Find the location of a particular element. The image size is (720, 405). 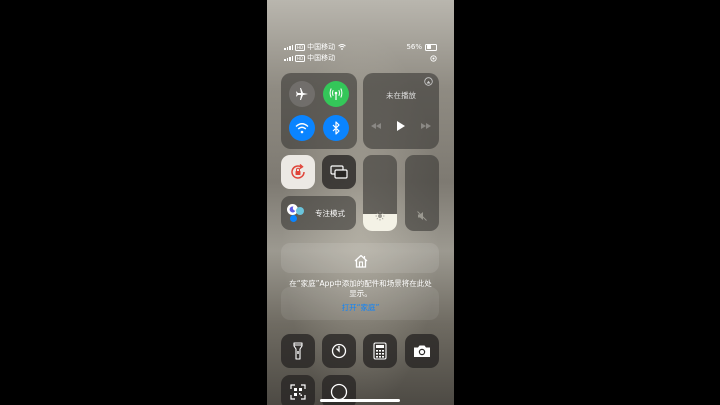

airplane-icon is located at coordinates (302, 94).